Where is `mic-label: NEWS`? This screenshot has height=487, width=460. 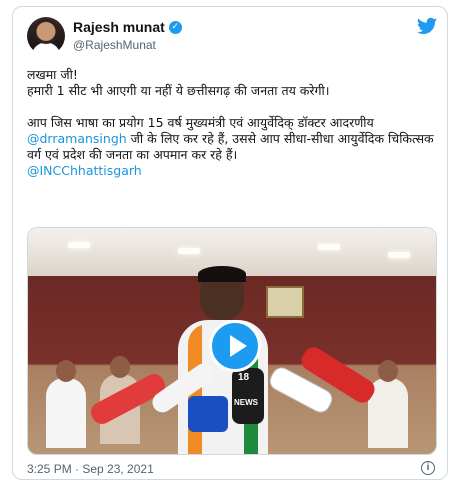
mic-label: NEWS is located at coordinates (246, 402).